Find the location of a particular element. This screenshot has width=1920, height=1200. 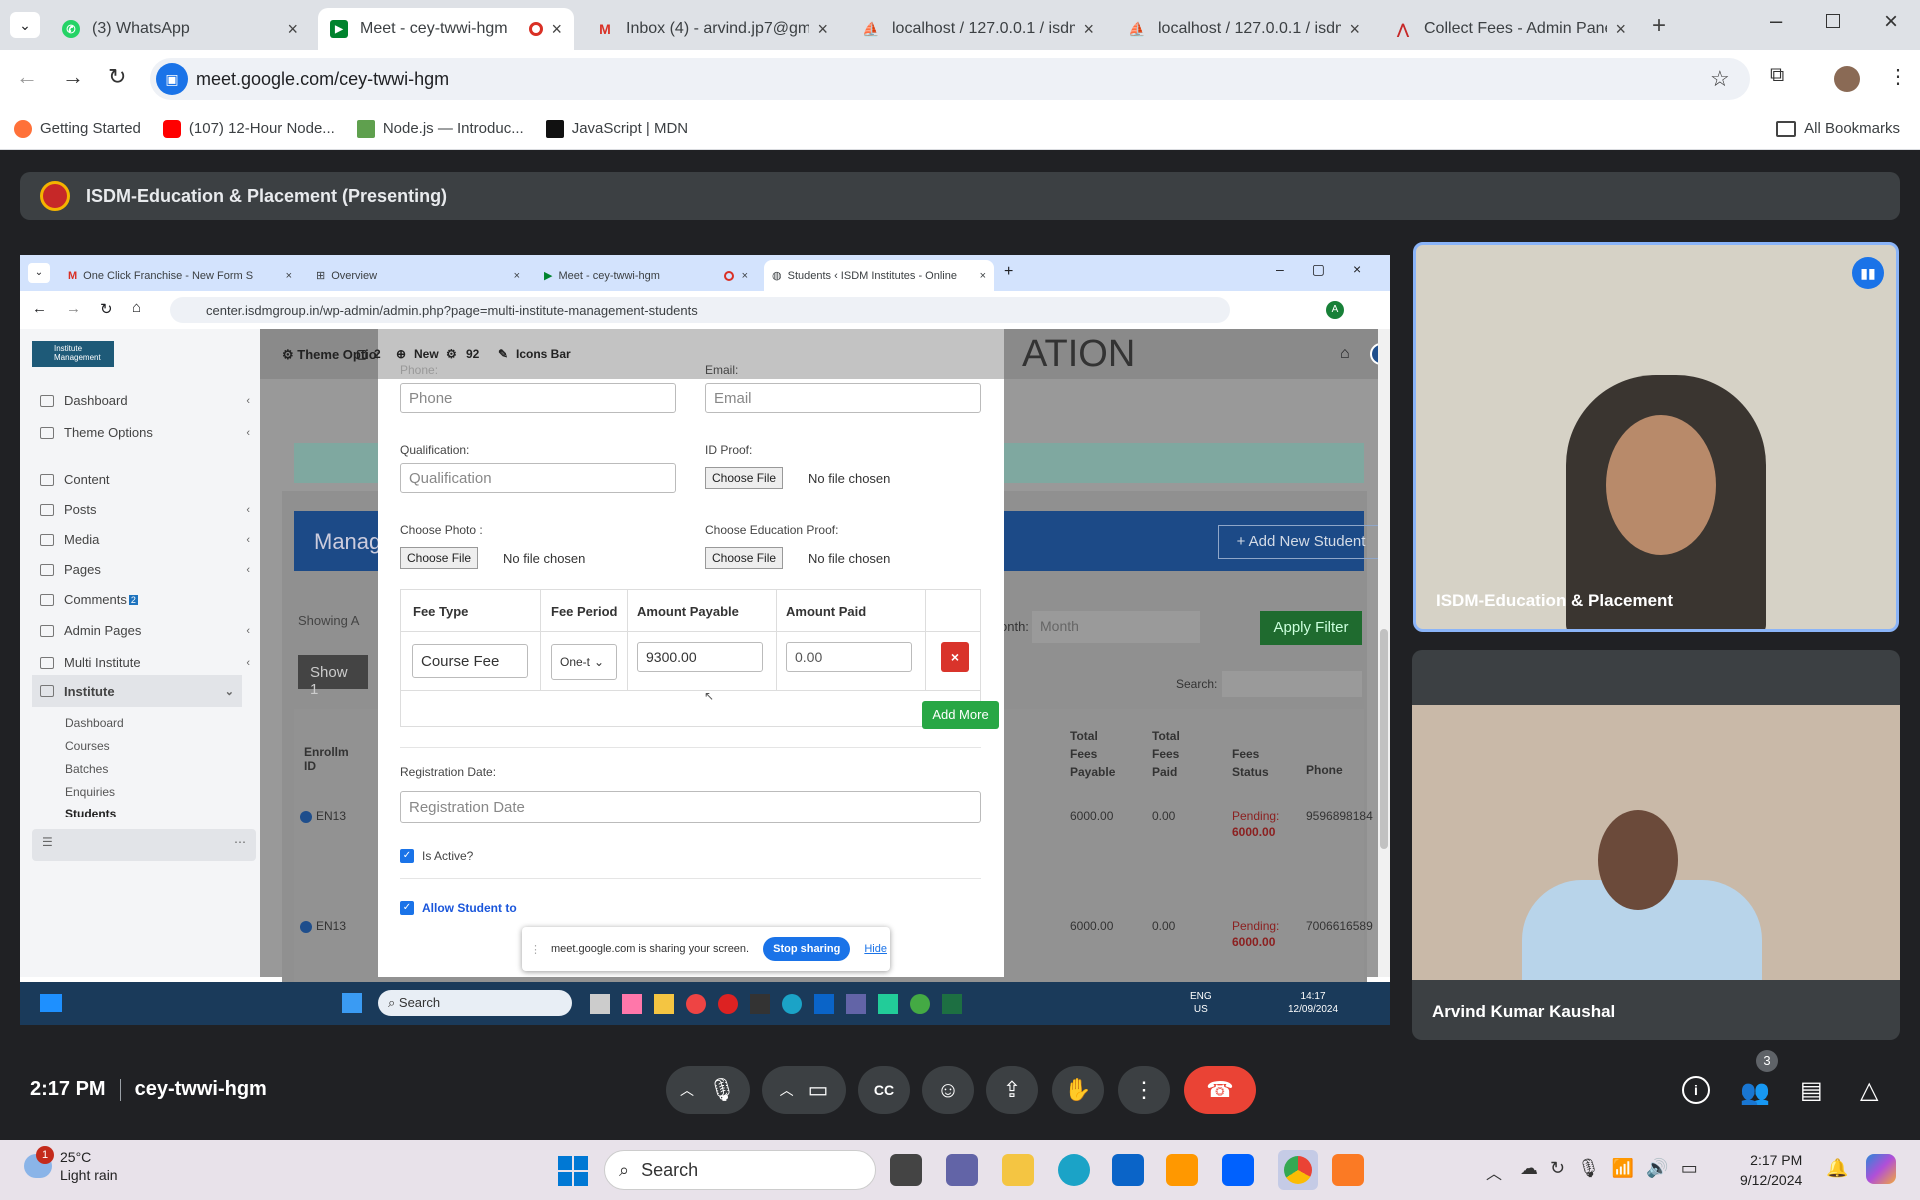

tray-chevron-icon: ︿ is located at coordinates (1494, 1172).